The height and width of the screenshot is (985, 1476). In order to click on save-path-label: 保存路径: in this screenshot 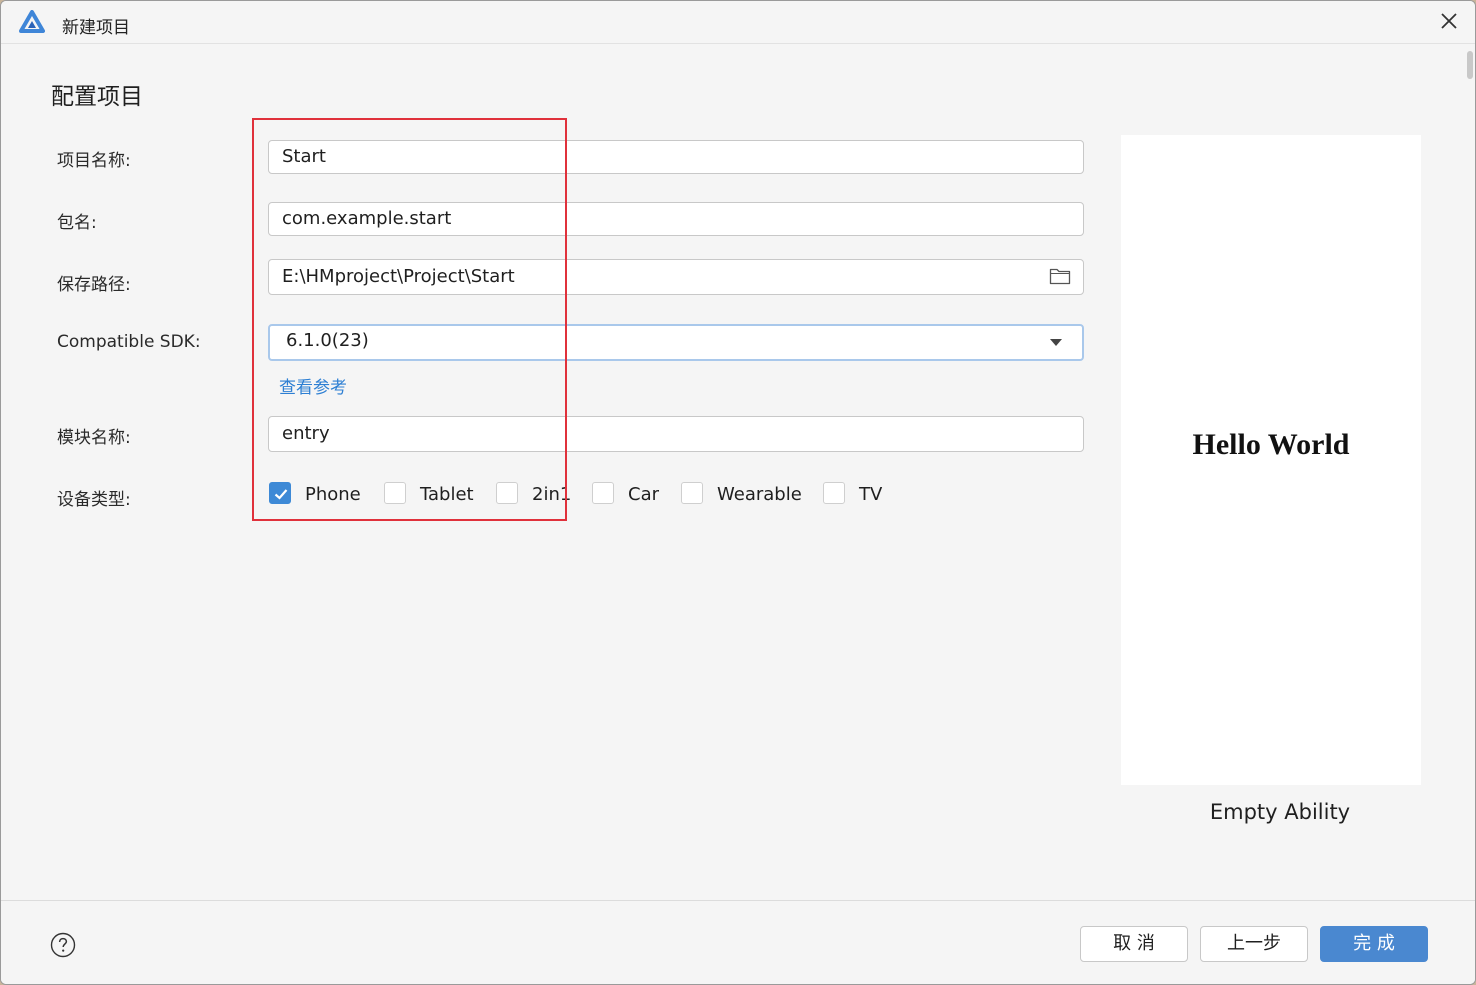, I will do `click(94, 285)`.